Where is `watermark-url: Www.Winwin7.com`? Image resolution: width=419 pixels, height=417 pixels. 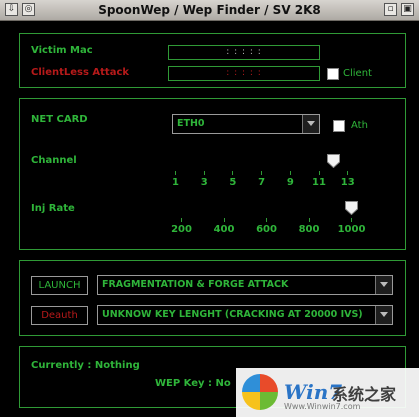 watermark-url: Www.Winwin7.com is located at coordinates (322, 406).